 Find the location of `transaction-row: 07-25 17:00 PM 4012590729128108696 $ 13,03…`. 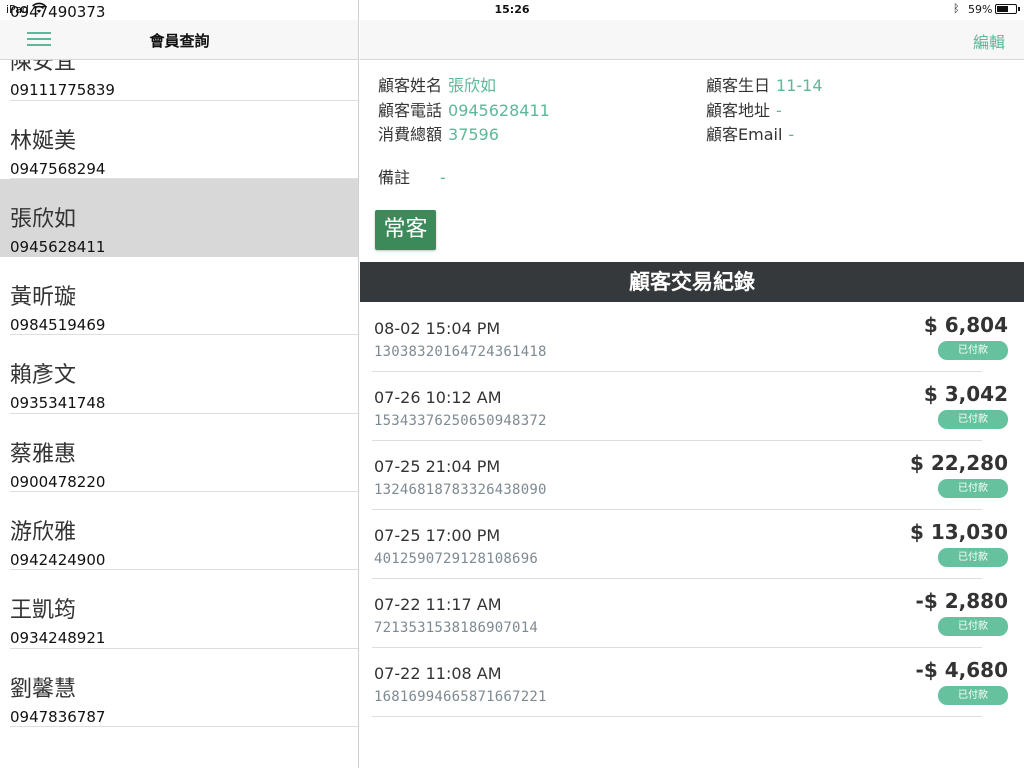

transaction-row: 07-25 17:00 PM 4012590729128108696 $ 13,03… is located at coordinates (690, 544).